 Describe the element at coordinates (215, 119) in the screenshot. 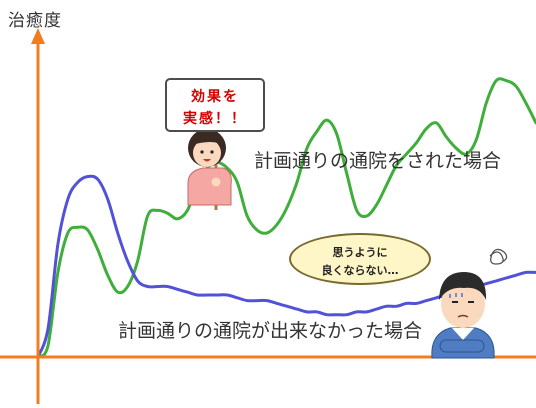

I see `sign-text-line-2: 実感！！` at that location.